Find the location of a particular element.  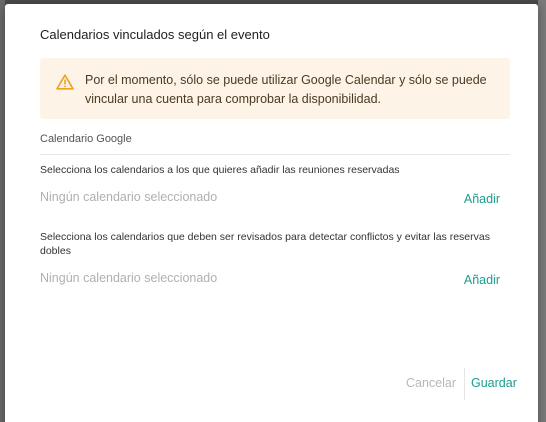

modal-backdrop-right is located at coordinates (542, 211).